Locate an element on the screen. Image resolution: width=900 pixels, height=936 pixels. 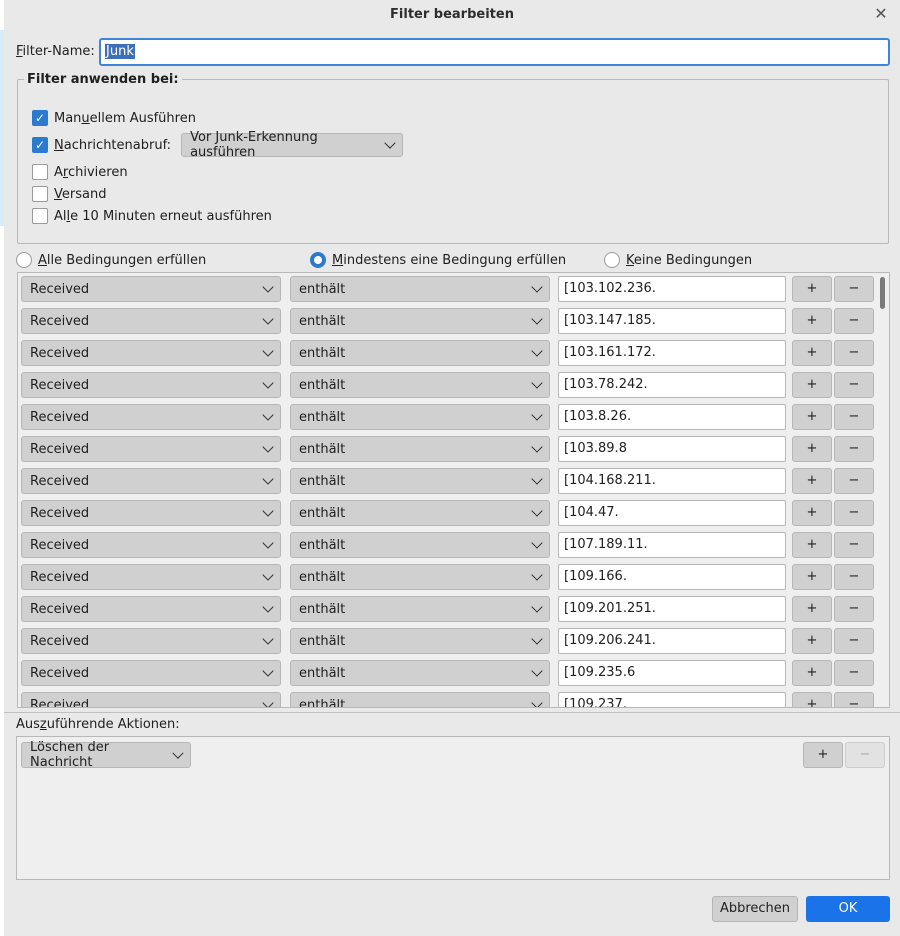
ok-button: OK is located at coordinates (848, 909).